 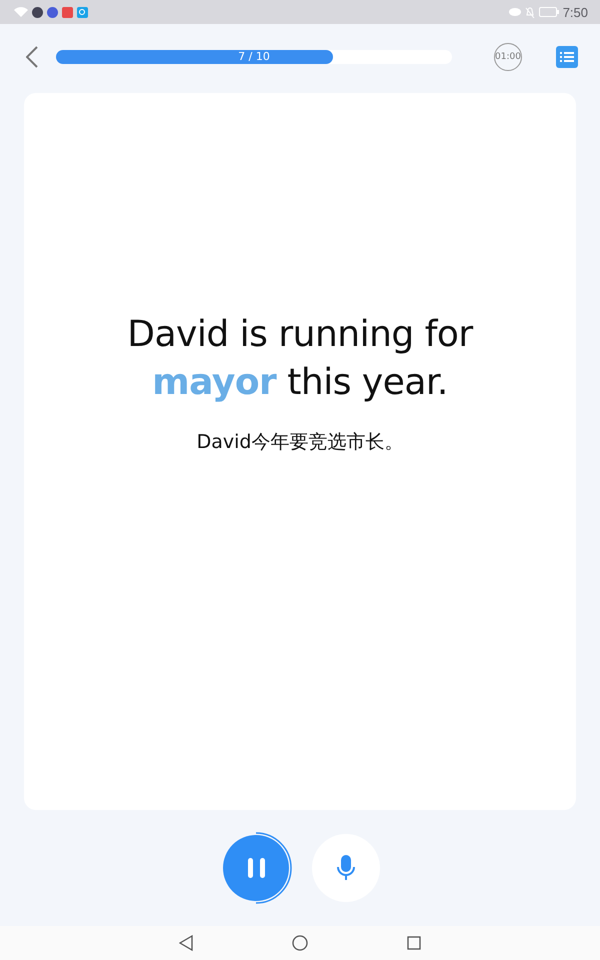 I want to click on list-button, so click(x=567, y=57).